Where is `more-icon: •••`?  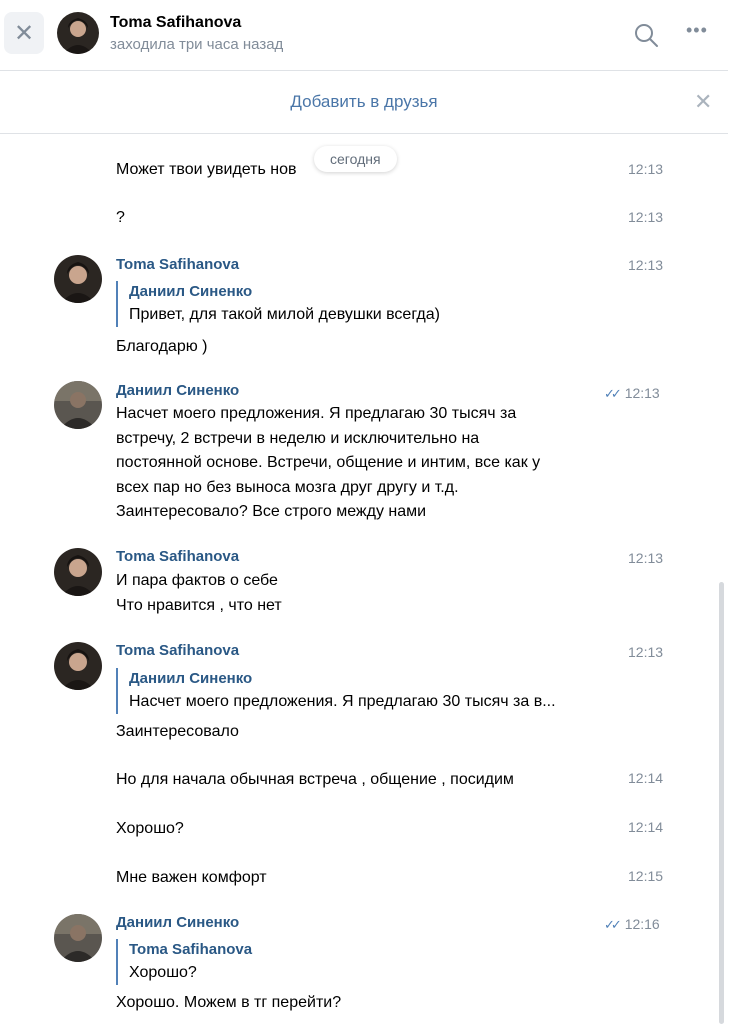 more-icon: ••• is located at coordinates (697, 30).